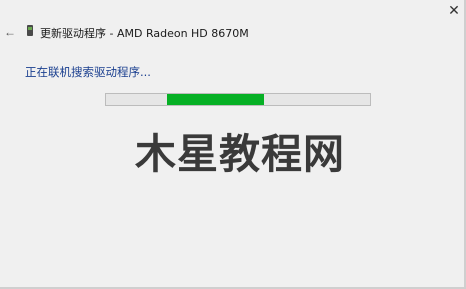 This screenshot has height=289, width=466. What do you see at coordinates (240, 154) in the screenshot?
I see `watermark-text: 木星教程网` at bounding box center [240, 154].